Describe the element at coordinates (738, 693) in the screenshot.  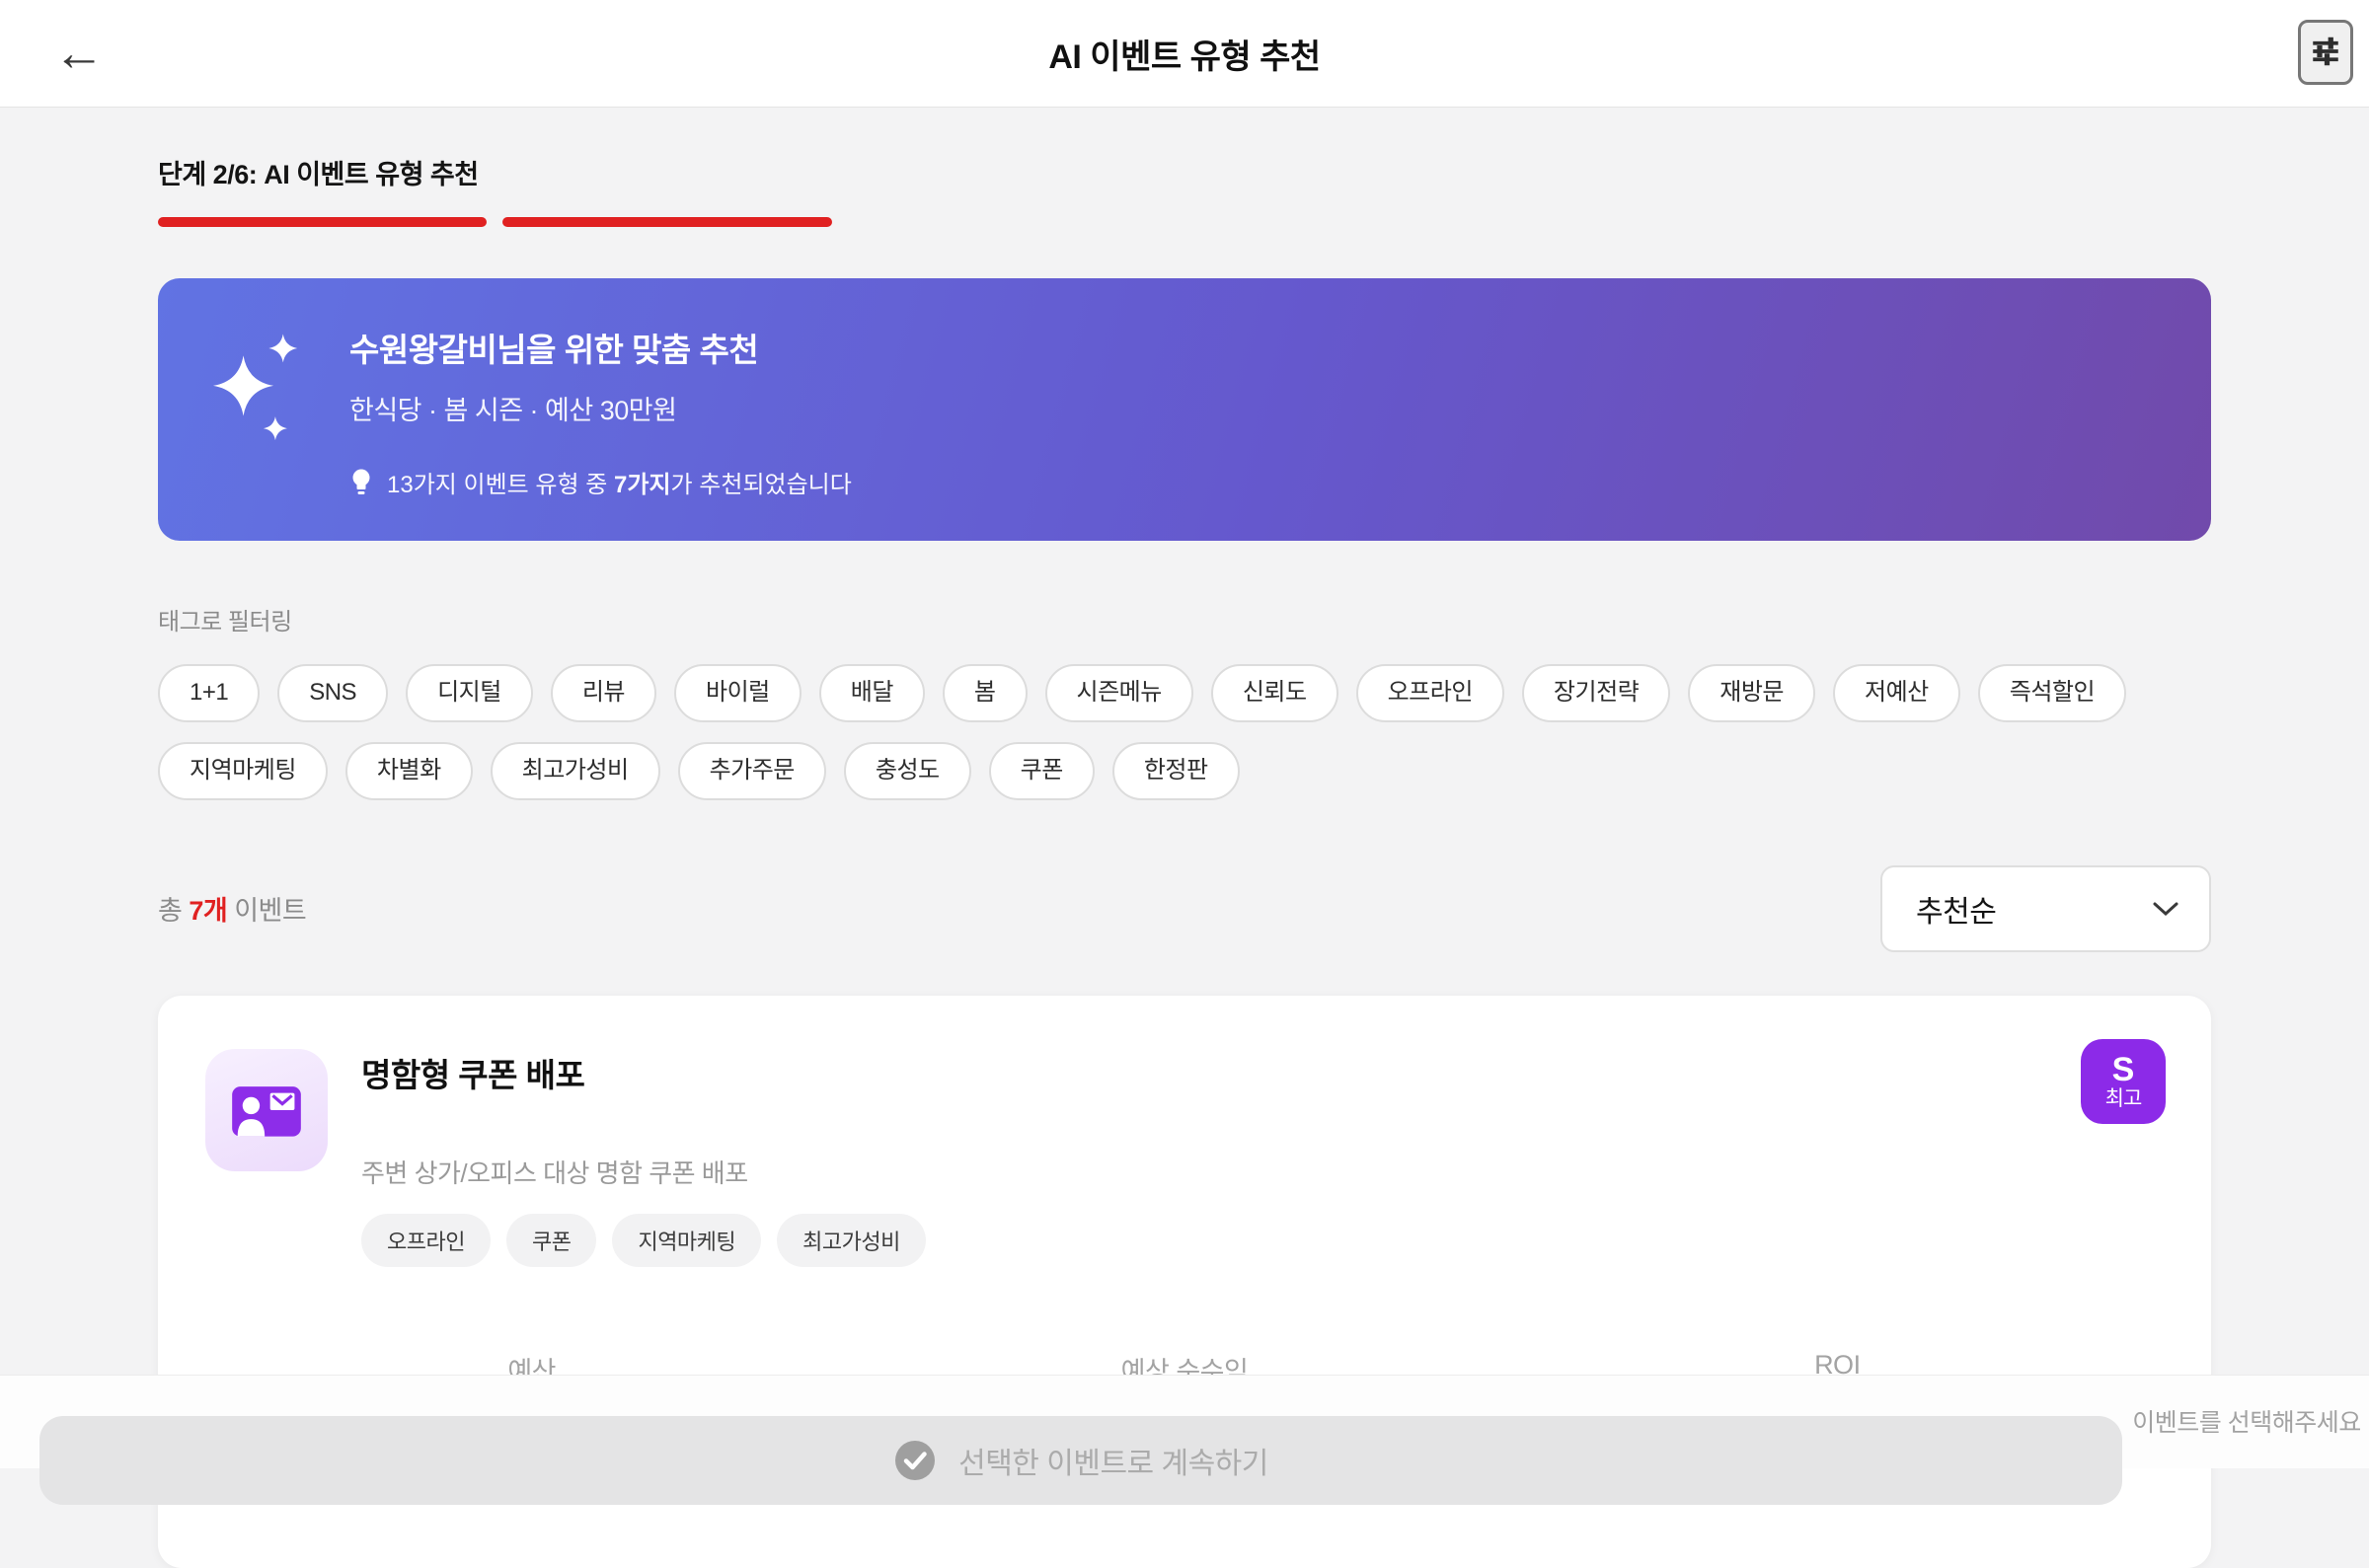
I see `filter-tag-pill: 바이럴` at that location.